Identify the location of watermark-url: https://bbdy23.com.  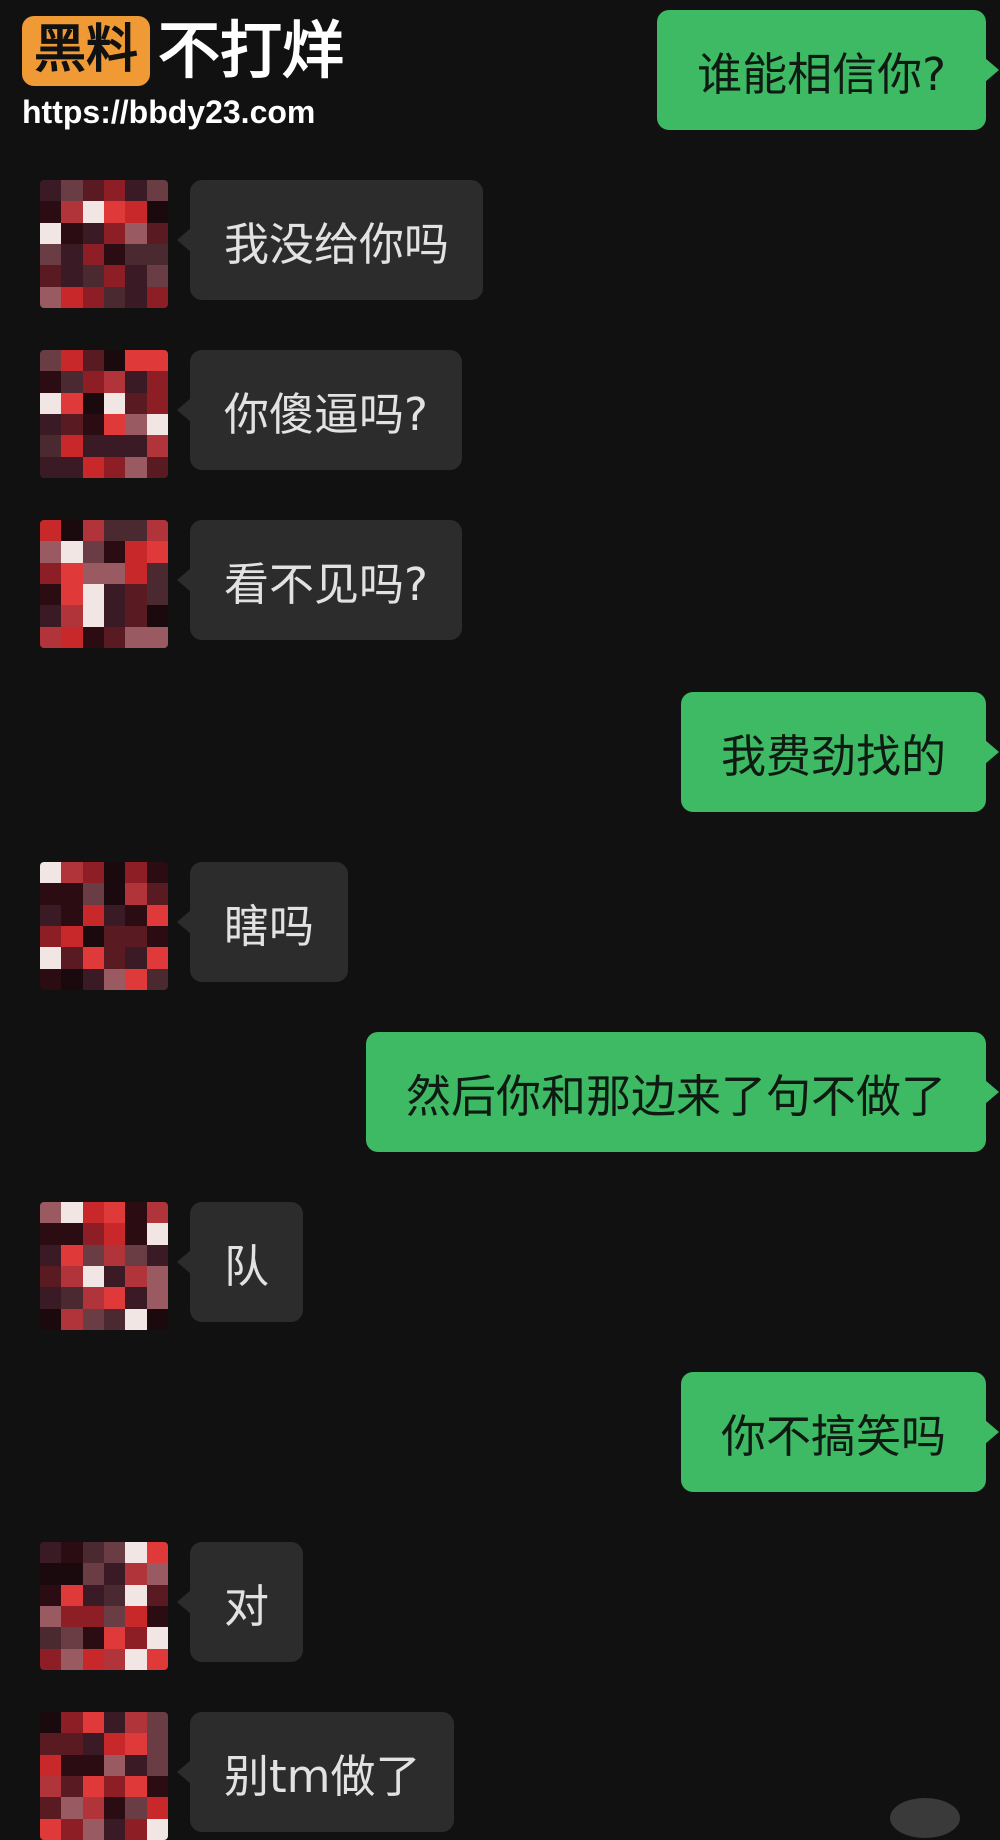
(169, 112).